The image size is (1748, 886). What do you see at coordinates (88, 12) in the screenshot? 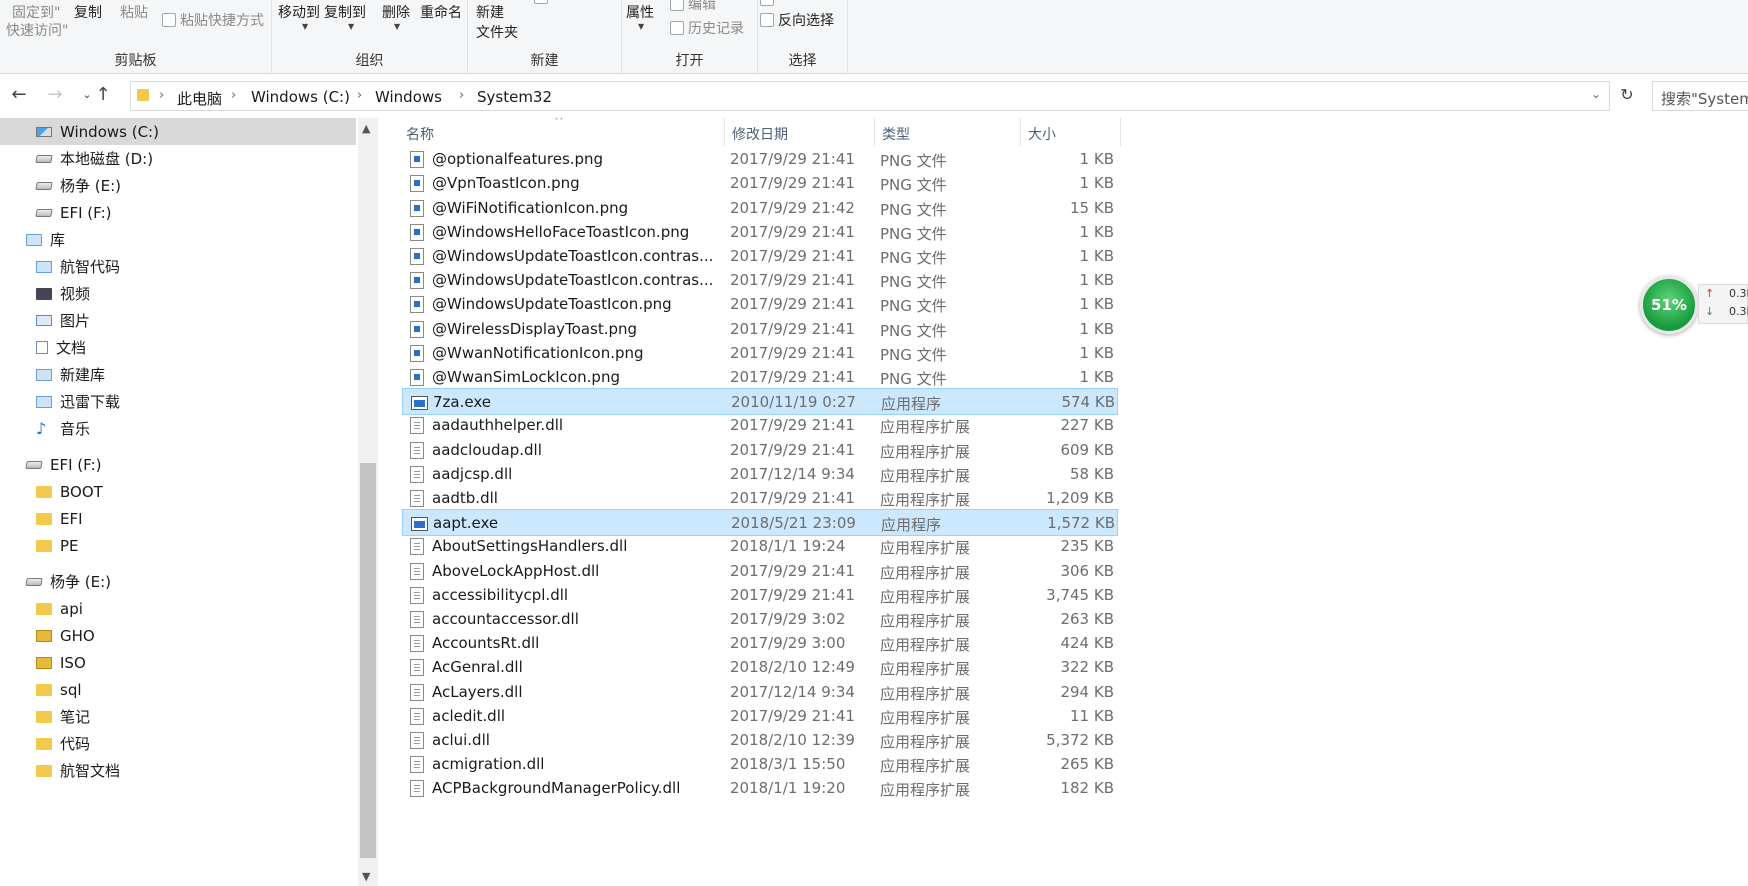
I see `copy-button: 复制` at bounding box center [88, 12].